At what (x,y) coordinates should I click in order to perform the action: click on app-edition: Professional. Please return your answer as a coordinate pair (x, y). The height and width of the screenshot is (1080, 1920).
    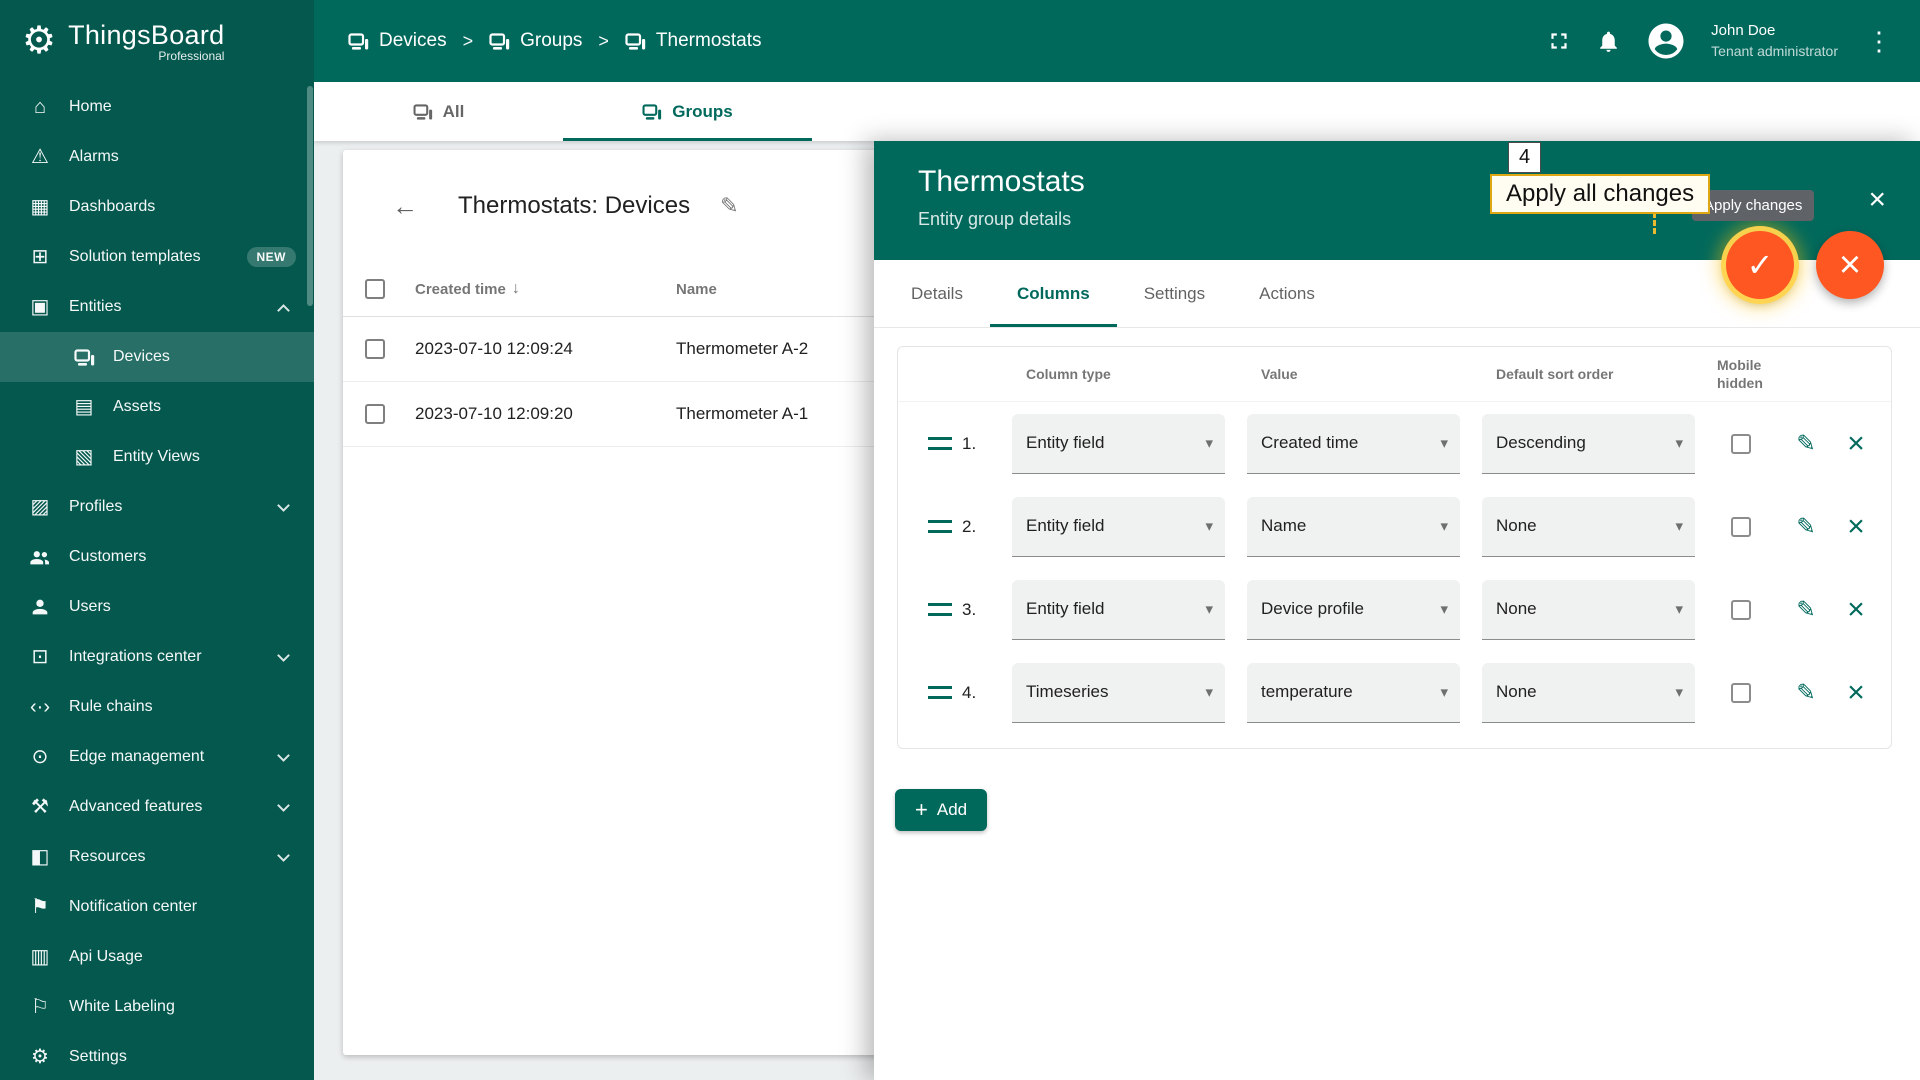
    Looking at the image, I should click on (191, 55).